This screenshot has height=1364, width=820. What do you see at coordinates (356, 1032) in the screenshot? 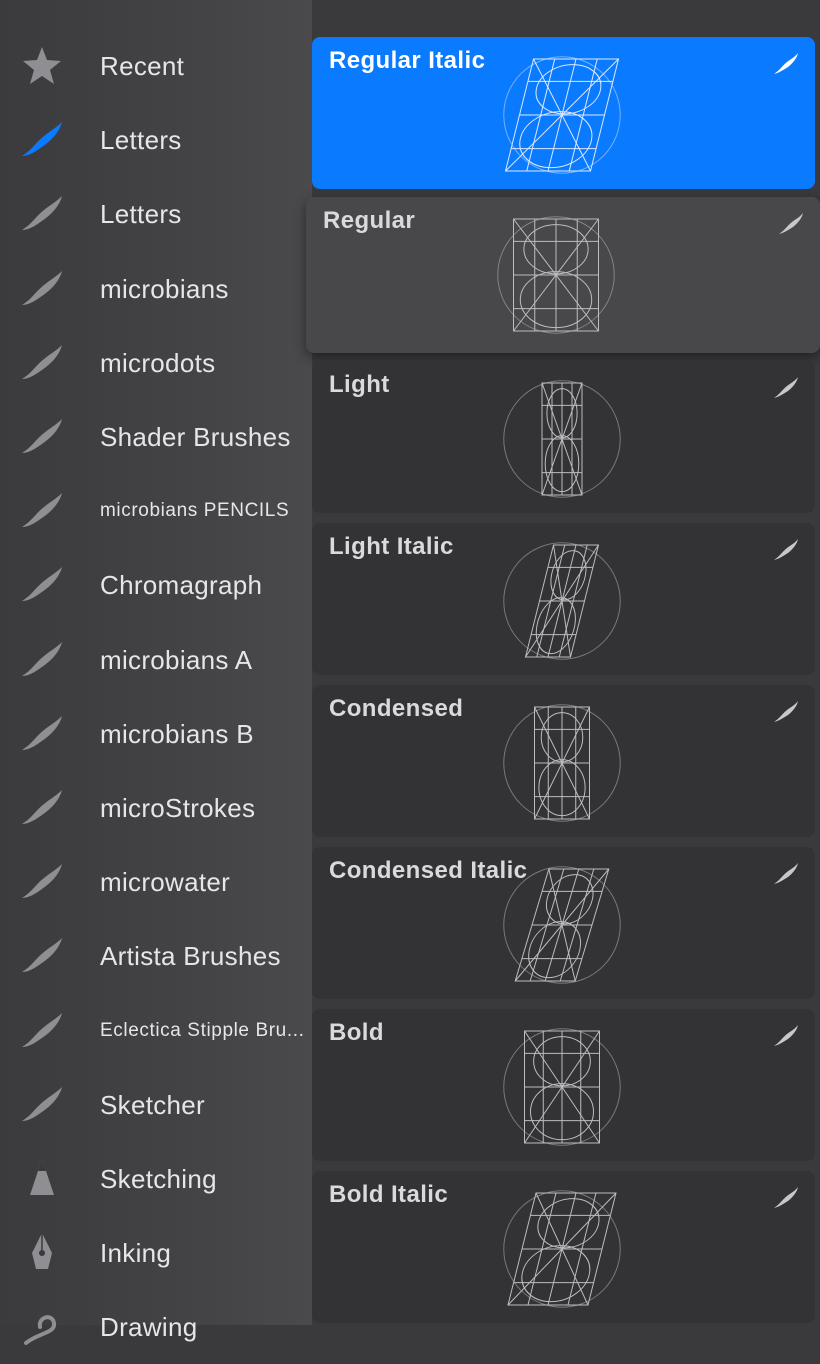
I see `brush-name: Bold` at bounding box center [356, 1032].